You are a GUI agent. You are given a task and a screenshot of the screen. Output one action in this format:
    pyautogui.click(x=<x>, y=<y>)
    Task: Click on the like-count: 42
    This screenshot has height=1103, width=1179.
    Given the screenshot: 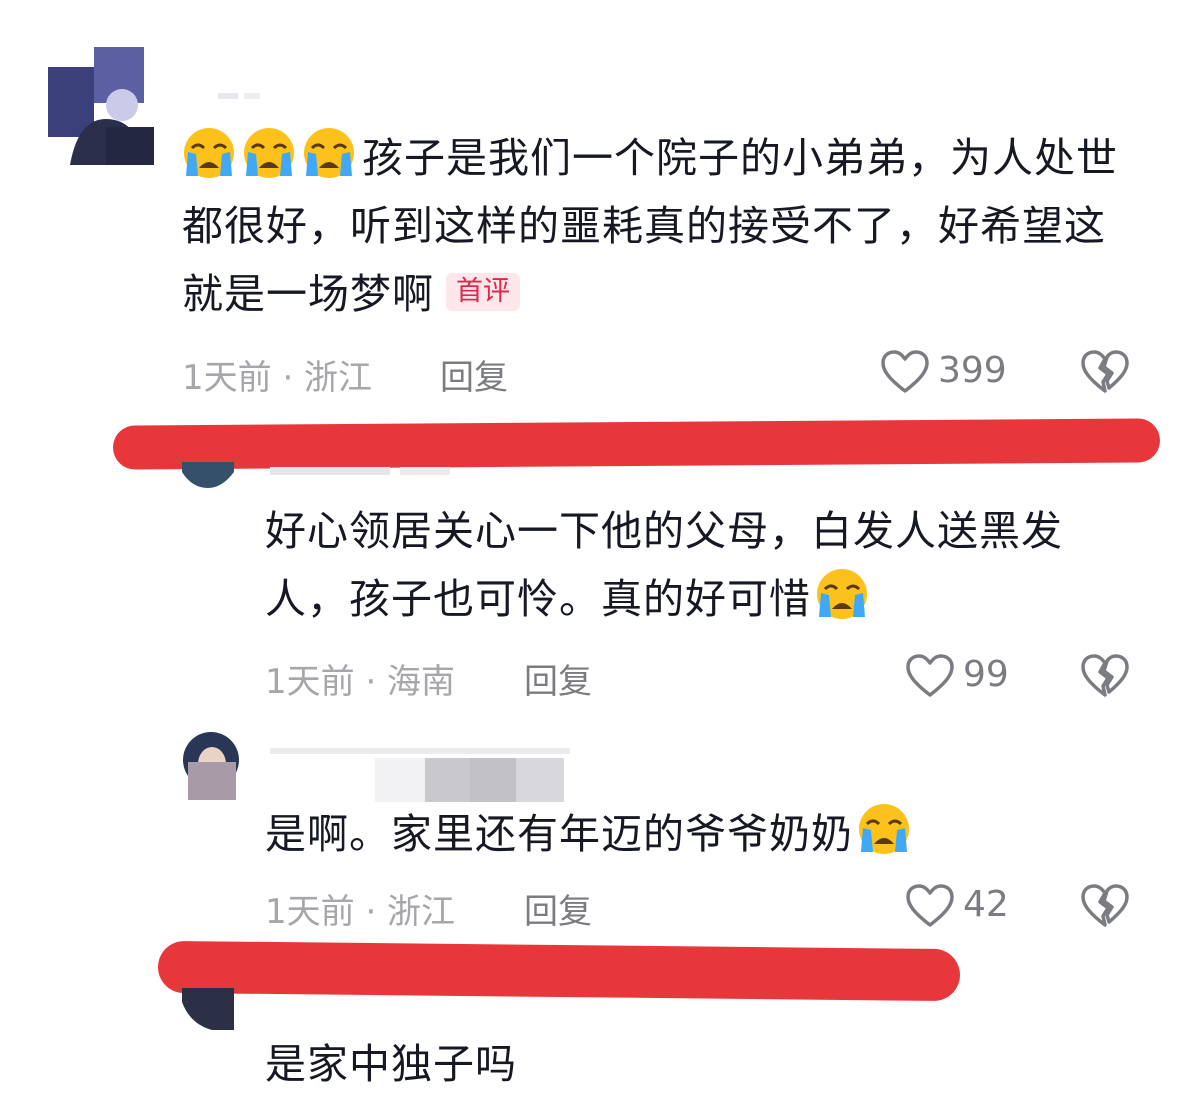 What is the action you would take?
    pyautogui.click(x=986, y=904)
    